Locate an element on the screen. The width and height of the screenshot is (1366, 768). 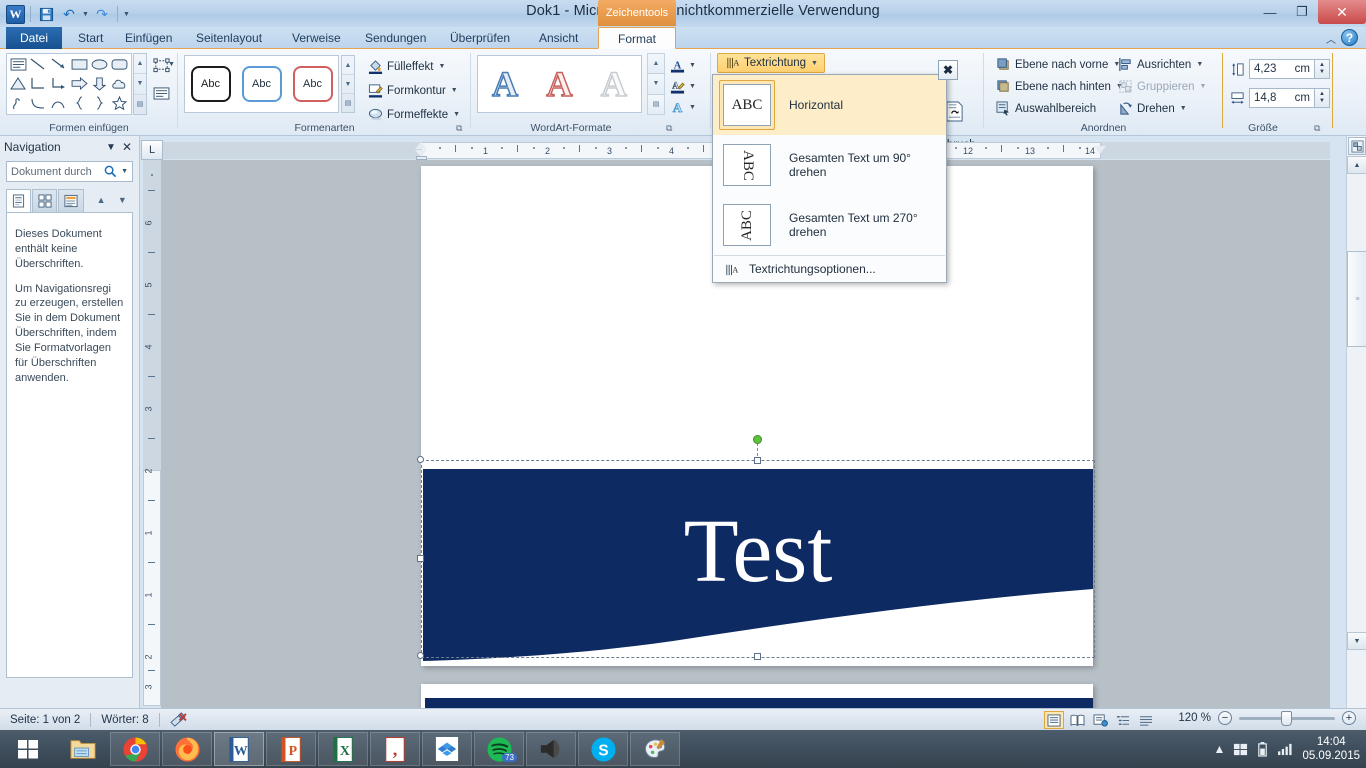
shape-textbox-icon is located at coordinates (18, 64).